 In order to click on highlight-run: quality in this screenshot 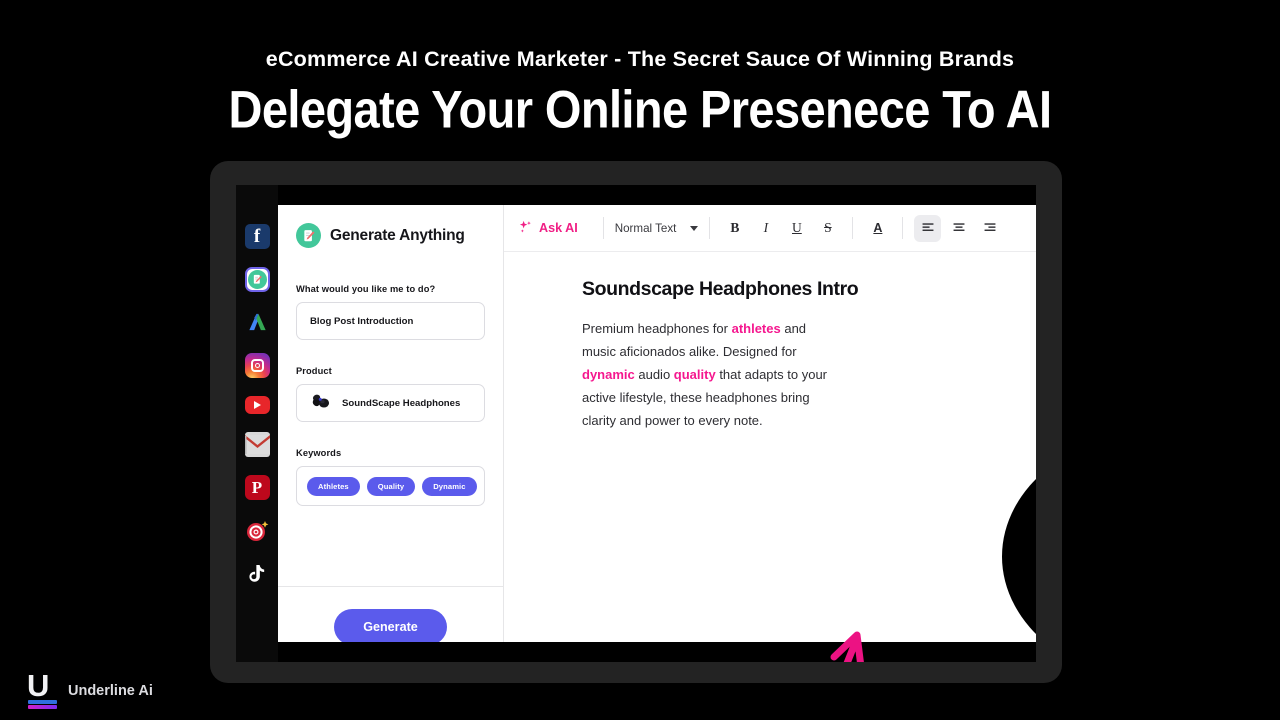, I will do `click(694, 374)`.